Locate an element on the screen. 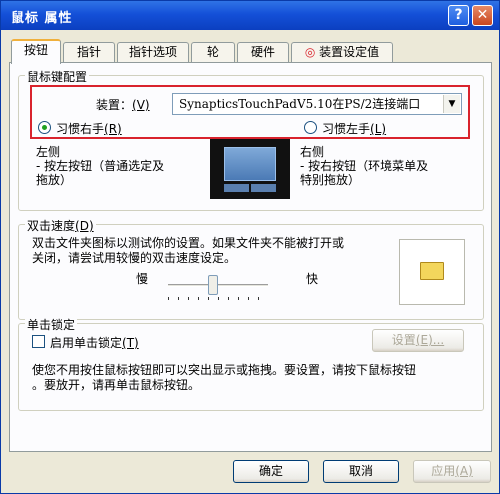  device-settings-icon: ◎ is located at coordinates (310, 52).